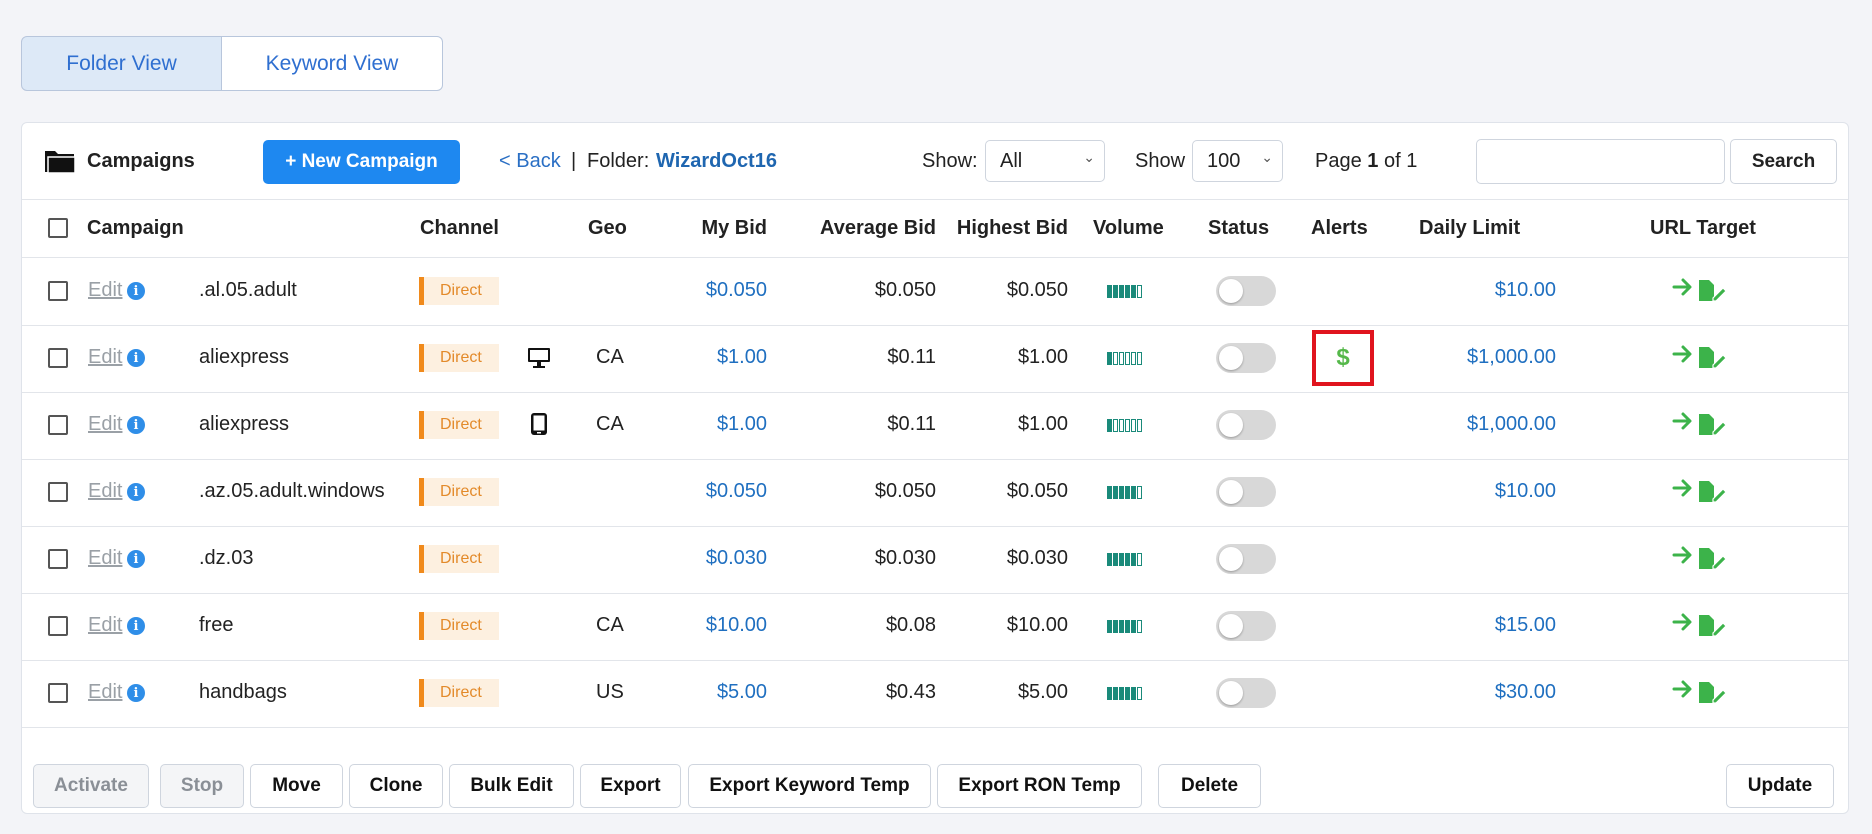  I want to click on show-filter-select: All ⌄, so click(1045, 161).